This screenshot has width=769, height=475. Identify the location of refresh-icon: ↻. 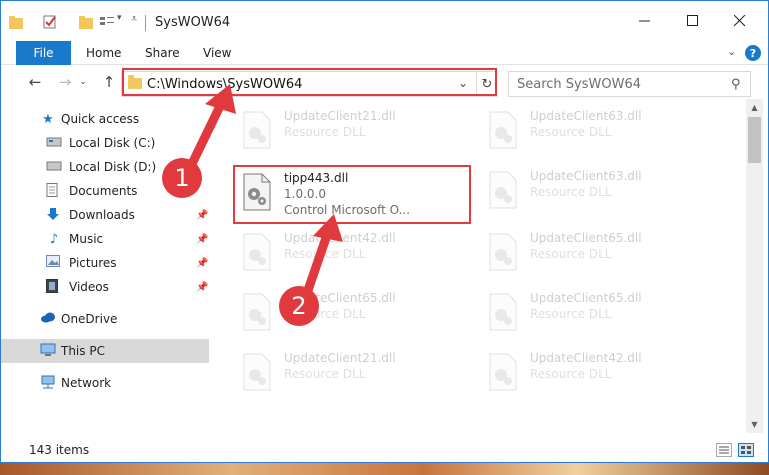
(487, 84).